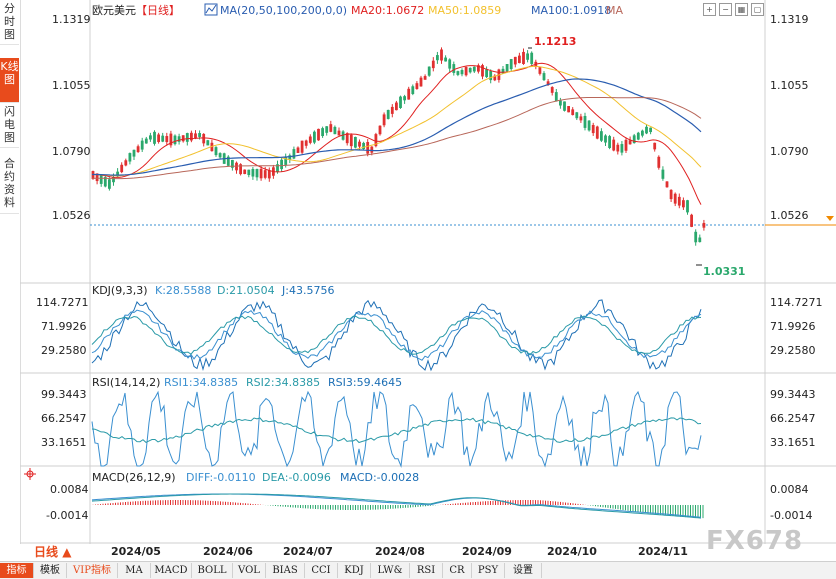 This screenshot has width=836, height=579. What do you see at coordinates (757, 9) in the screenshot?
I see `expand-icon: ▢` at bounding box center [757, 9].